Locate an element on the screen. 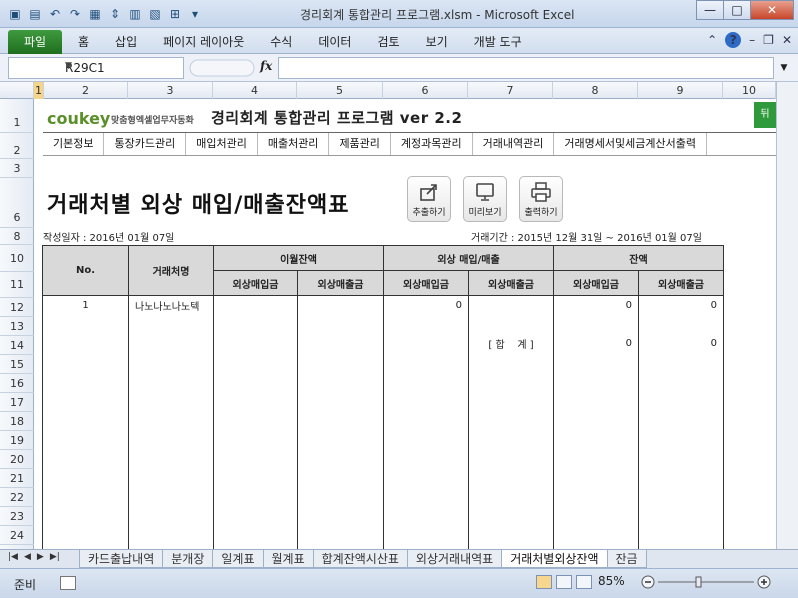 Image resolution: width=798 pixels, height=598 pixels. normal-view-icon is located at coordinates (544, 582).